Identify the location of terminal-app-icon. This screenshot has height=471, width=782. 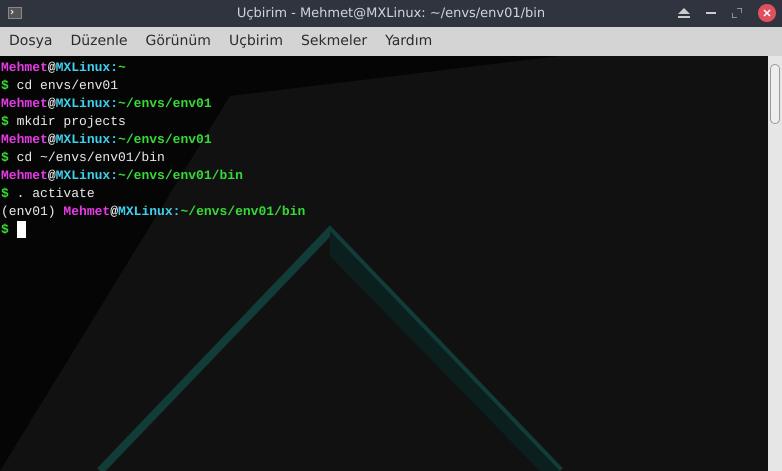
(15, 13).